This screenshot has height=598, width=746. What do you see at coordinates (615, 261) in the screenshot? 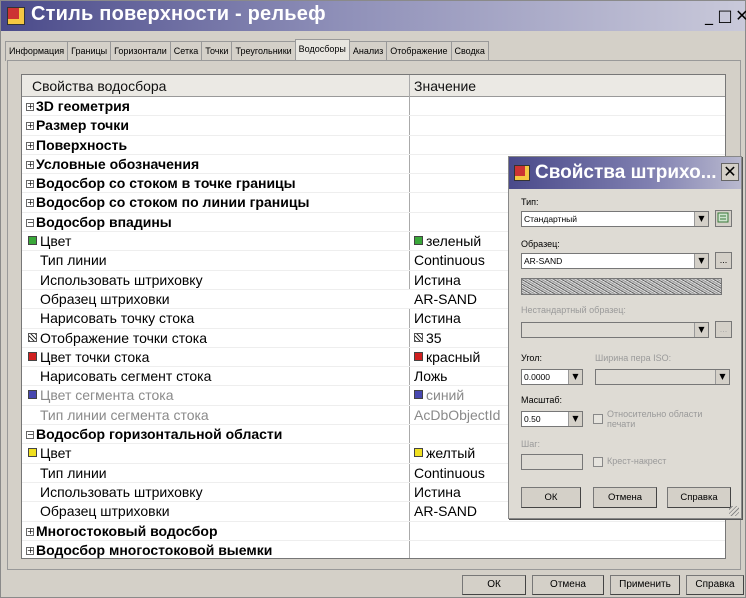
I see `pattern-select: AR-SAND ▼` at bounding box center [615, 261].